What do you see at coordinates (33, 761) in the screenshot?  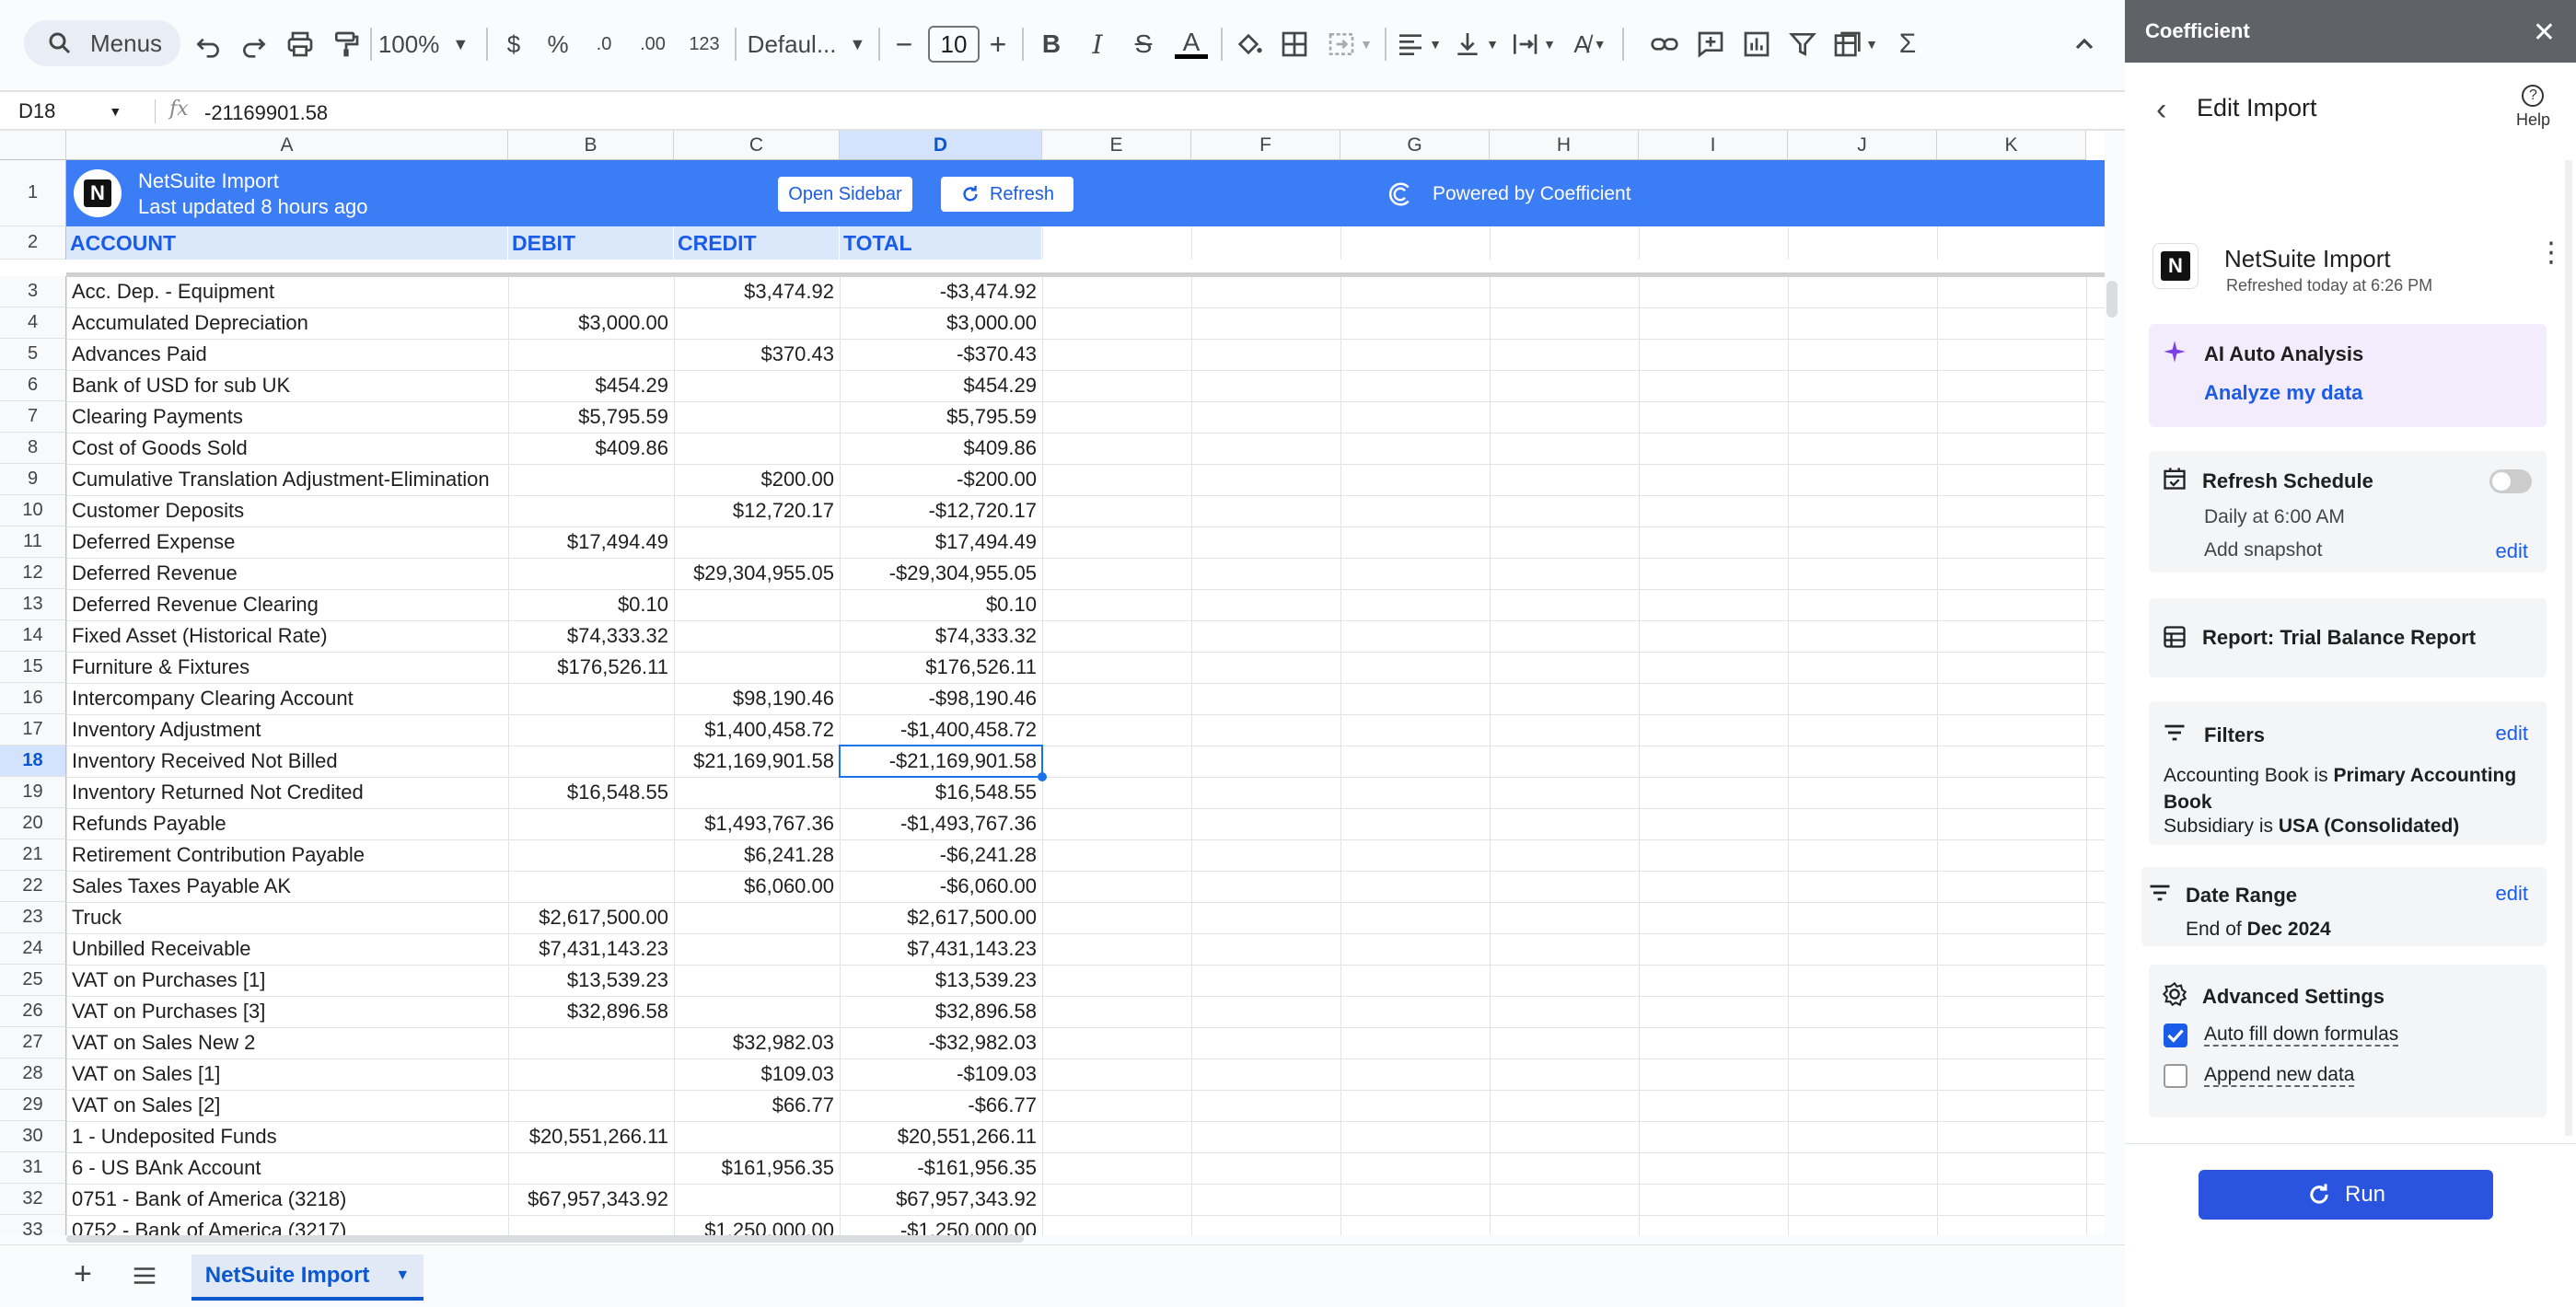 I see `row-header: 18` at bounding box center [33, 761].